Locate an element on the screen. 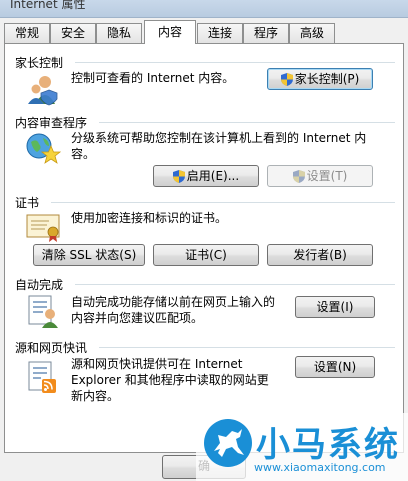  feeds-heading: 源和网页快讯 is located at coordinates (51, 348).